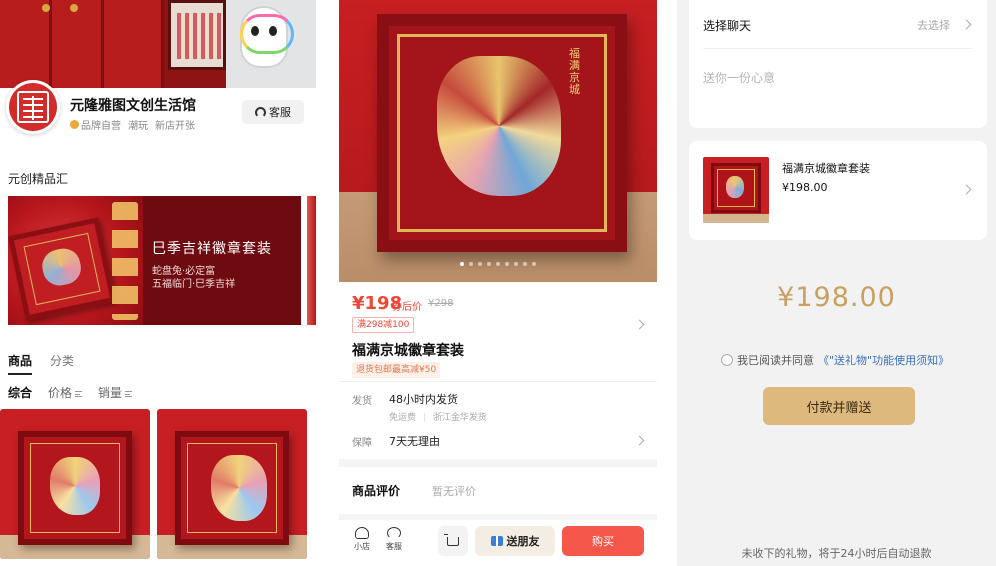  I want to click on seal-icon, so click(33, 107).